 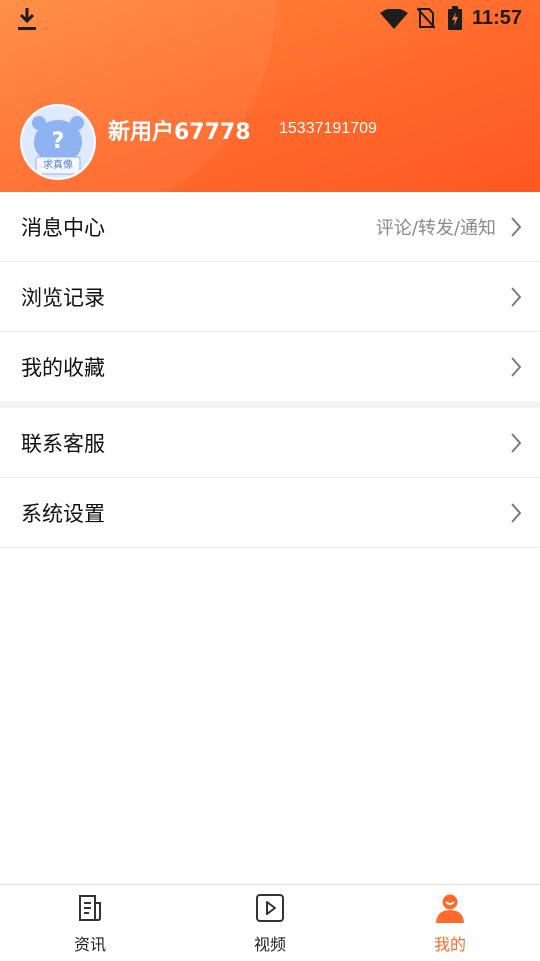 What do you see at coordinates (497, 18) in the screenshot?
I see `status-time: 11:57` at bounding box center [497, 18].